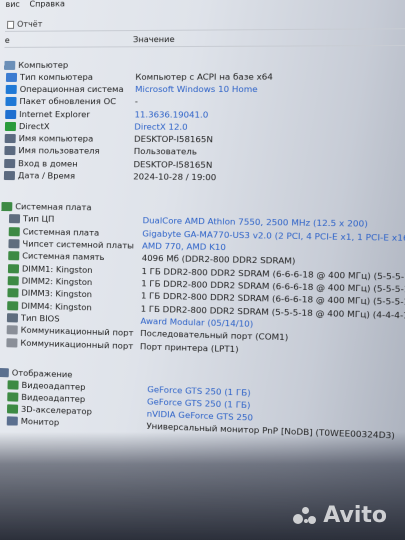  I want to click on item-label: Вход в домен, so click(48, 163).